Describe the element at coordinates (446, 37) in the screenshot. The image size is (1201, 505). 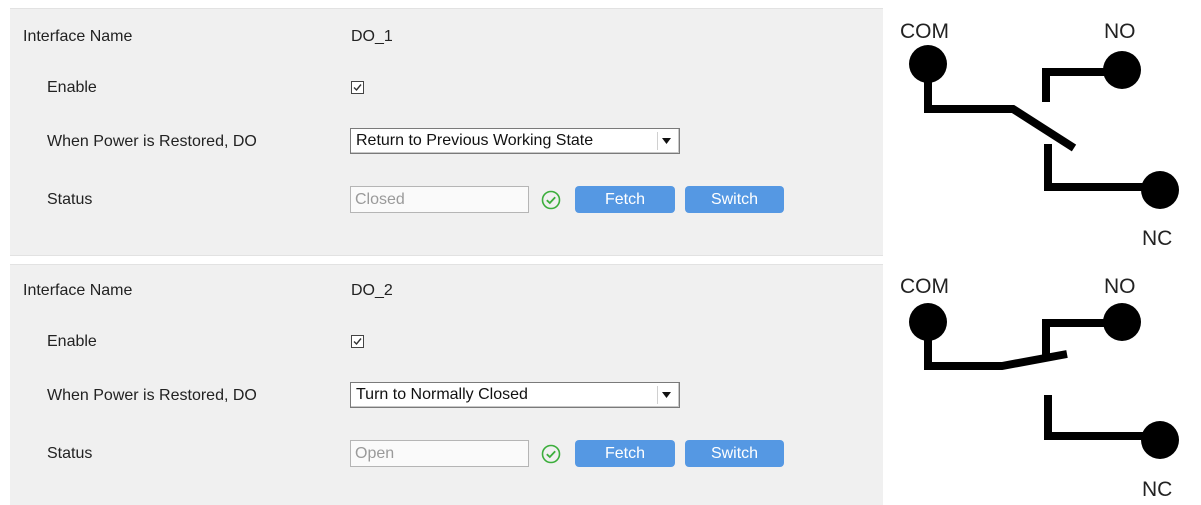
I see `interface-name-row: Interface Name DO_1` at that location.